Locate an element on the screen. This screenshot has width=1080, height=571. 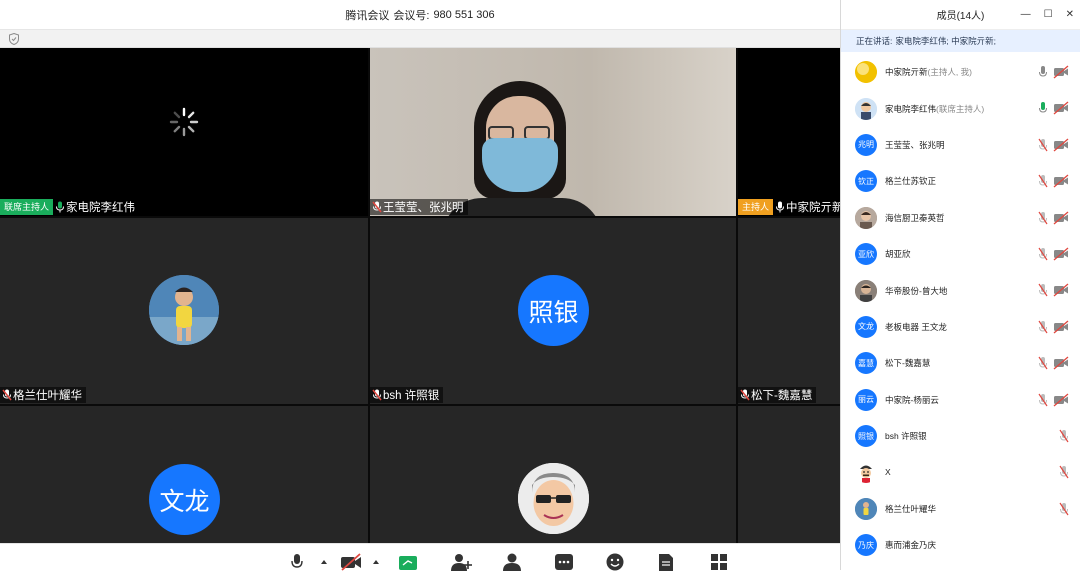
member-name: 松下-魏嘉慧 is located at coordinates (908, 363).